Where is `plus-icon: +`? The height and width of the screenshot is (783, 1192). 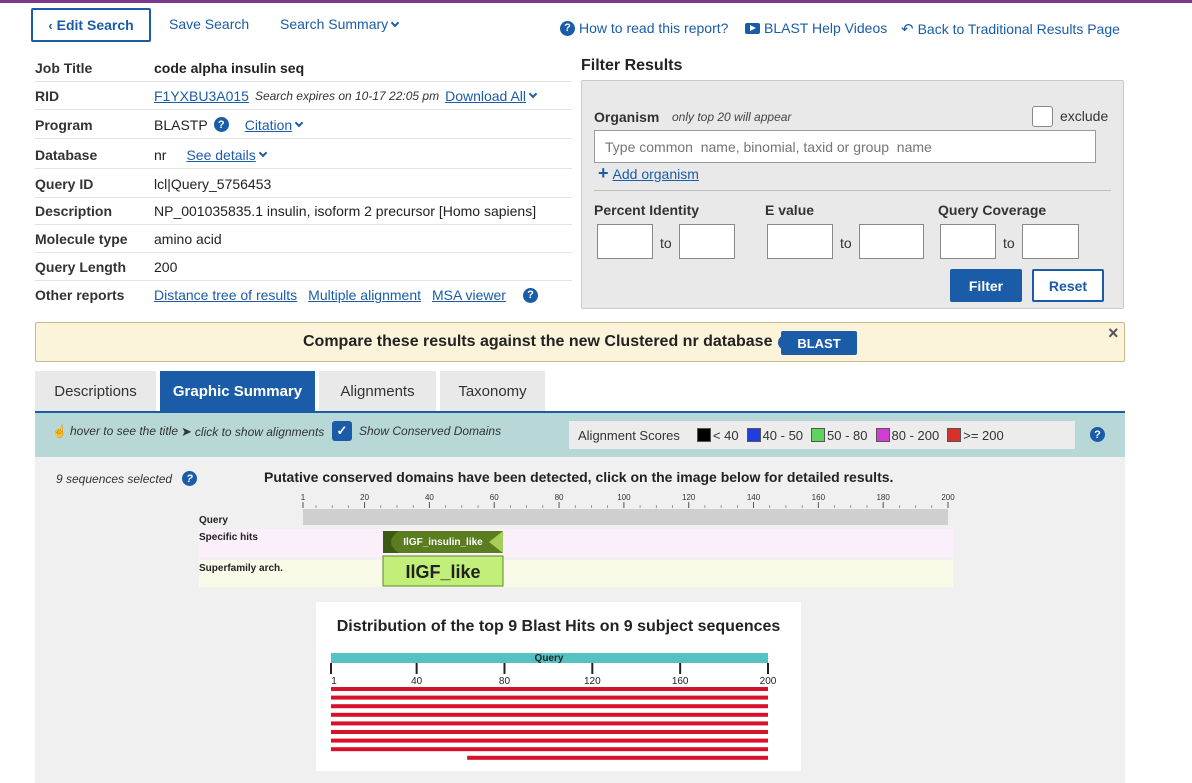 plus-icon: + is located at coordinates (603, 173).